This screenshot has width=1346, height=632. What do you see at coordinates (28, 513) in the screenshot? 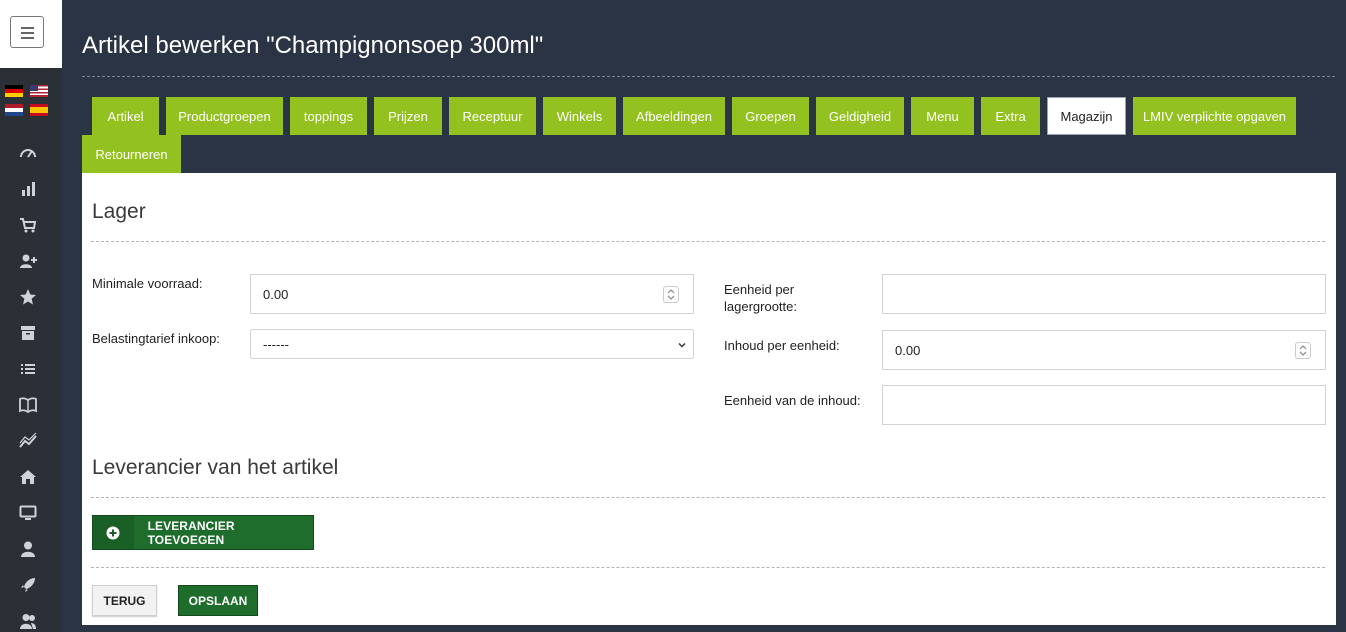
I see `monitor-icon` at bounding box center [28, 513].